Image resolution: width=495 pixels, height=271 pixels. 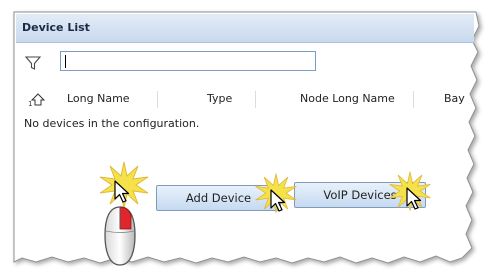 What do you see at coordinates (219, 98) in the screenshot?
I see `column-header-type: Type` at bounding box center [219, 98].